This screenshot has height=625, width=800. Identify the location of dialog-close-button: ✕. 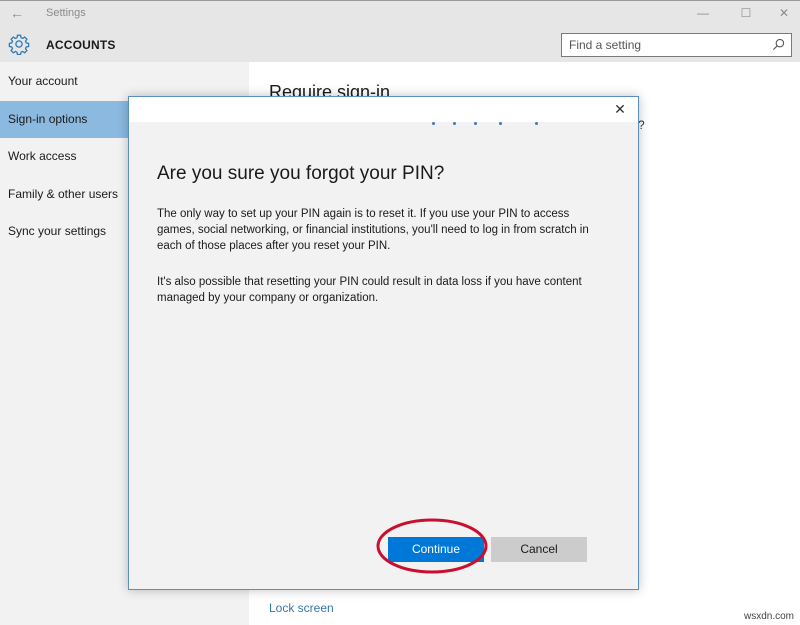
(620, 109).